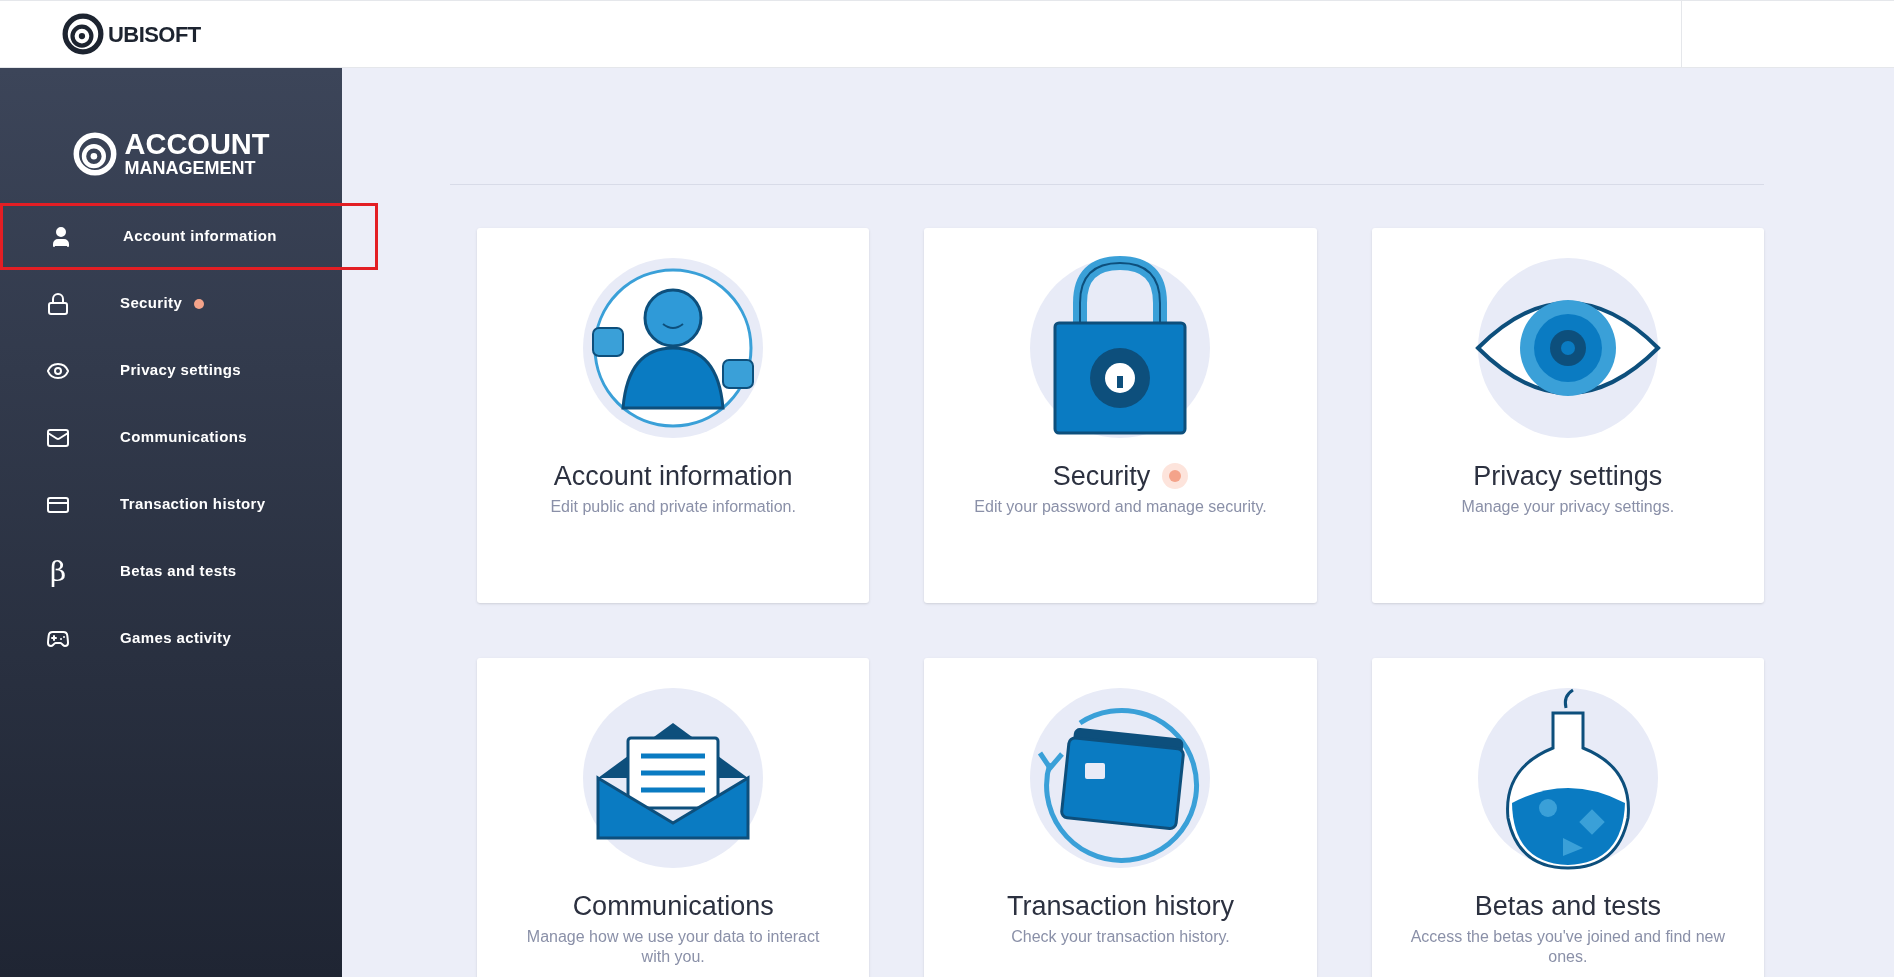 The width and height of the screenshot is (1894, 977). Describe the element at coordinates (673, 817) in the screenshot. I see `settings-card: Communications Manage how we use your data to interact with you.` at that location.